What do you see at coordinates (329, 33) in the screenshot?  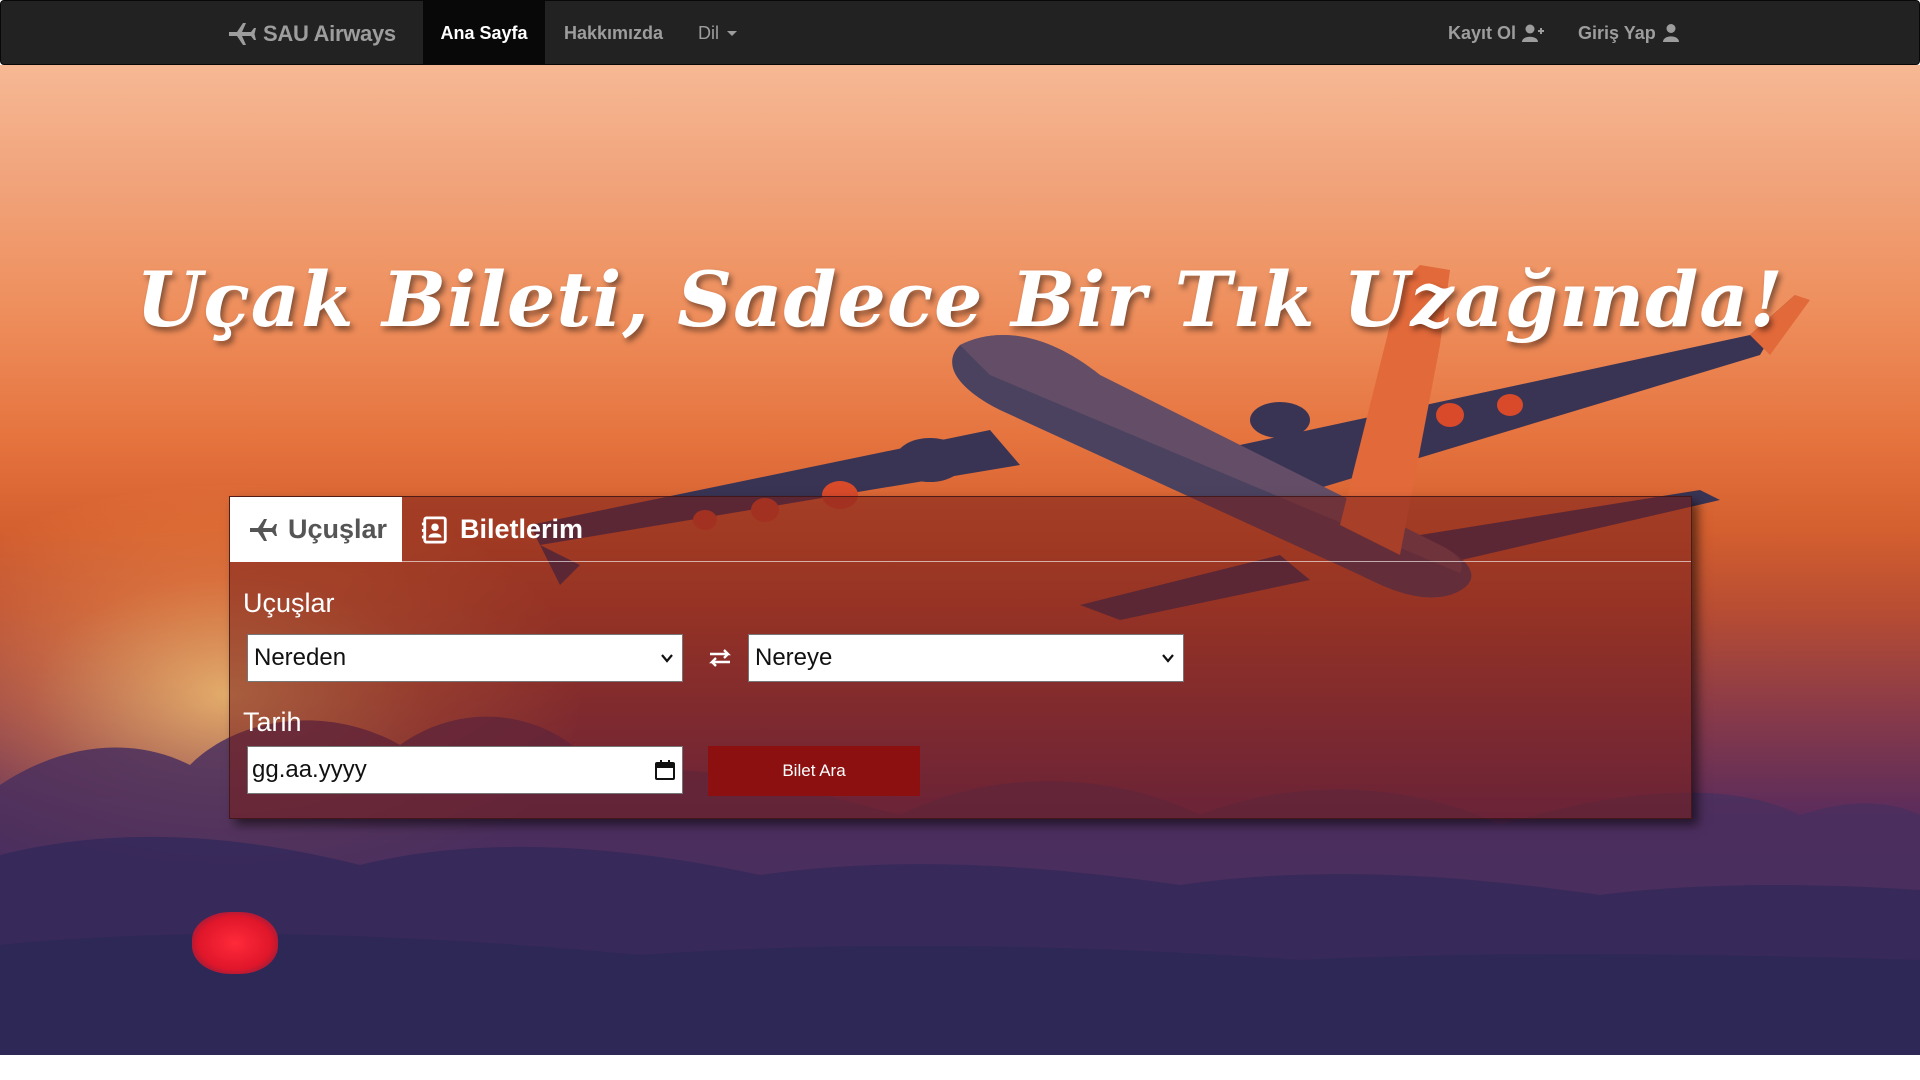 I see `brand-name: SAU Airways` at bounding box center [329, 33].